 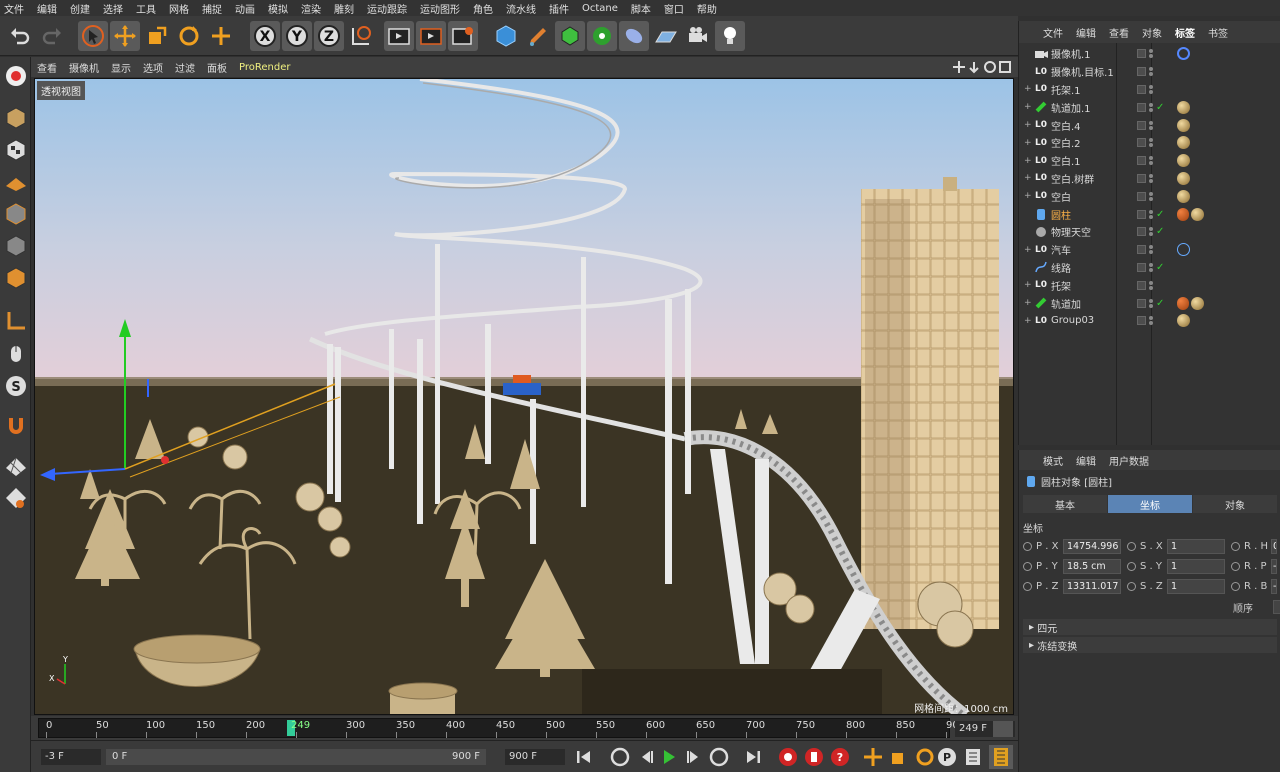 I want to click on workplane-mode-icon, so click(x=16, y=182).